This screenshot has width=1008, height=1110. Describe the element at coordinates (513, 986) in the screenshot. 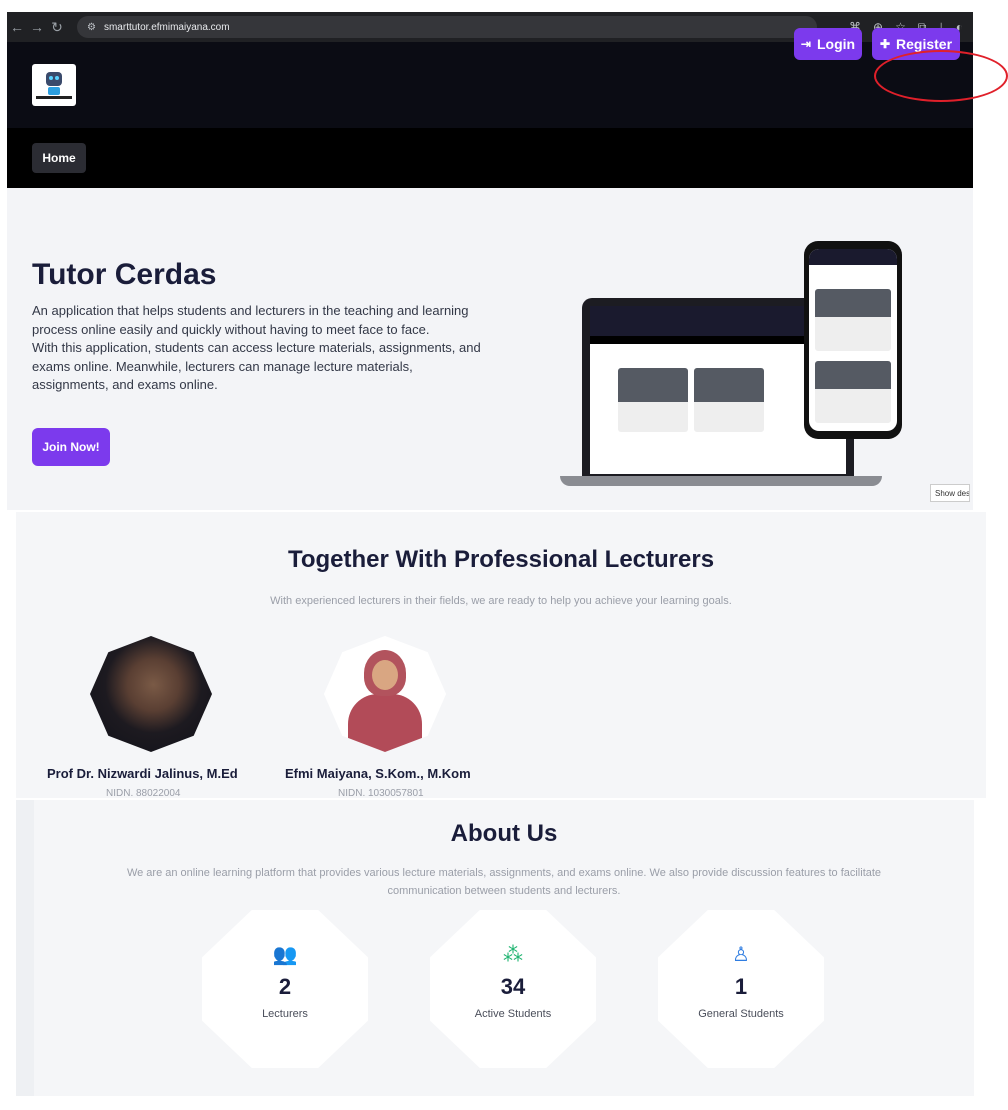

I see `stat-value: 34` at that location.